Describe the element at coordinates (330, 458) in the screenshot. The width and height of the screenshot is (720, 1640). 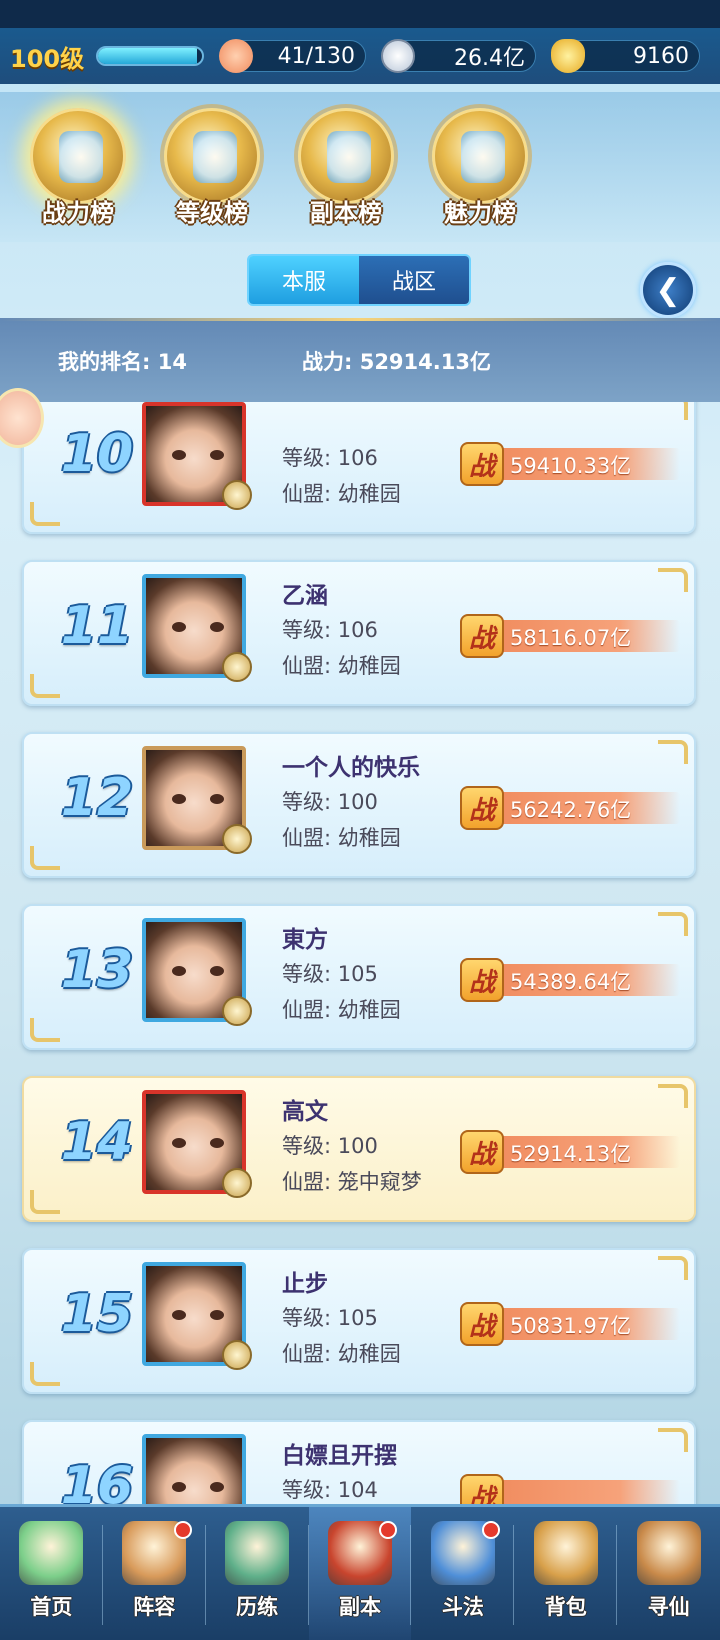
I see `player-level-text: 等级: 106` at that location.